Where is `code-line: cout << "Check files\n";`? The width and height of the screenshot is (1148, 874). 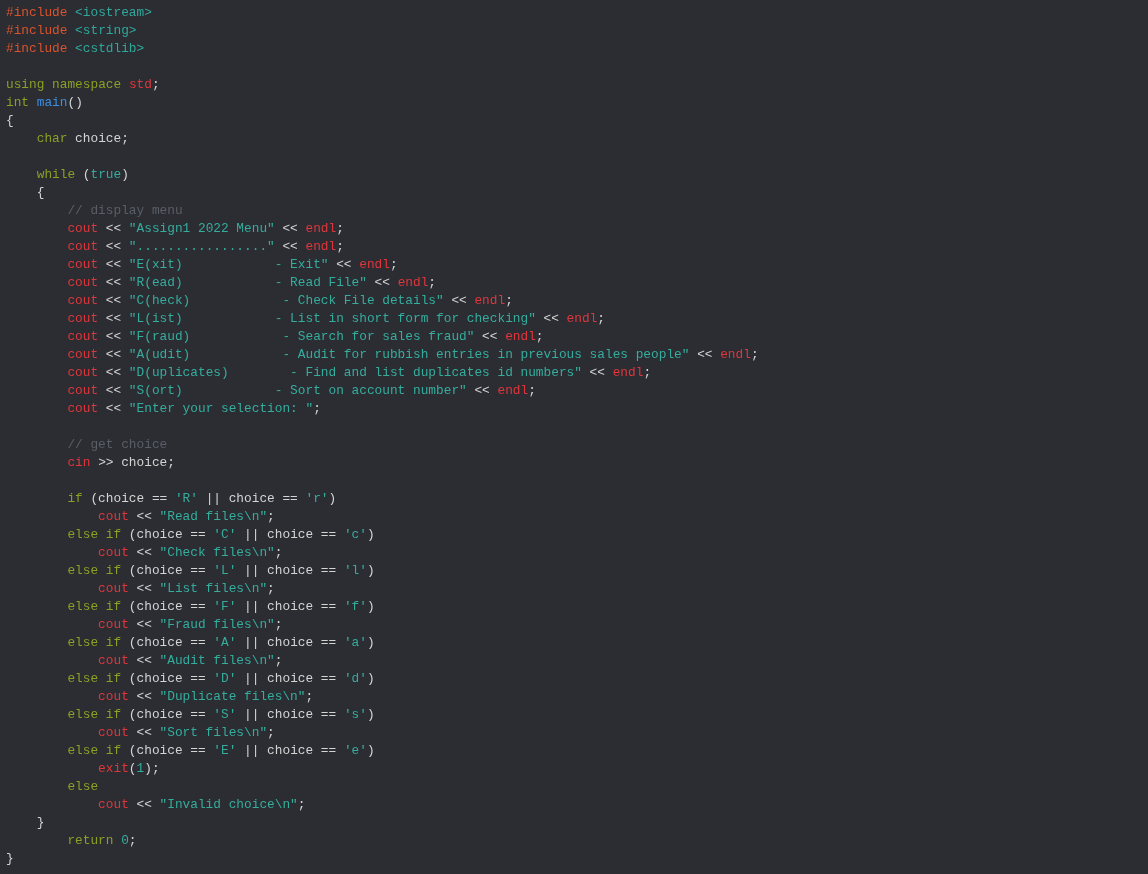 code-line: cout << "Check files\n"; is located at coordinates (190, 553).